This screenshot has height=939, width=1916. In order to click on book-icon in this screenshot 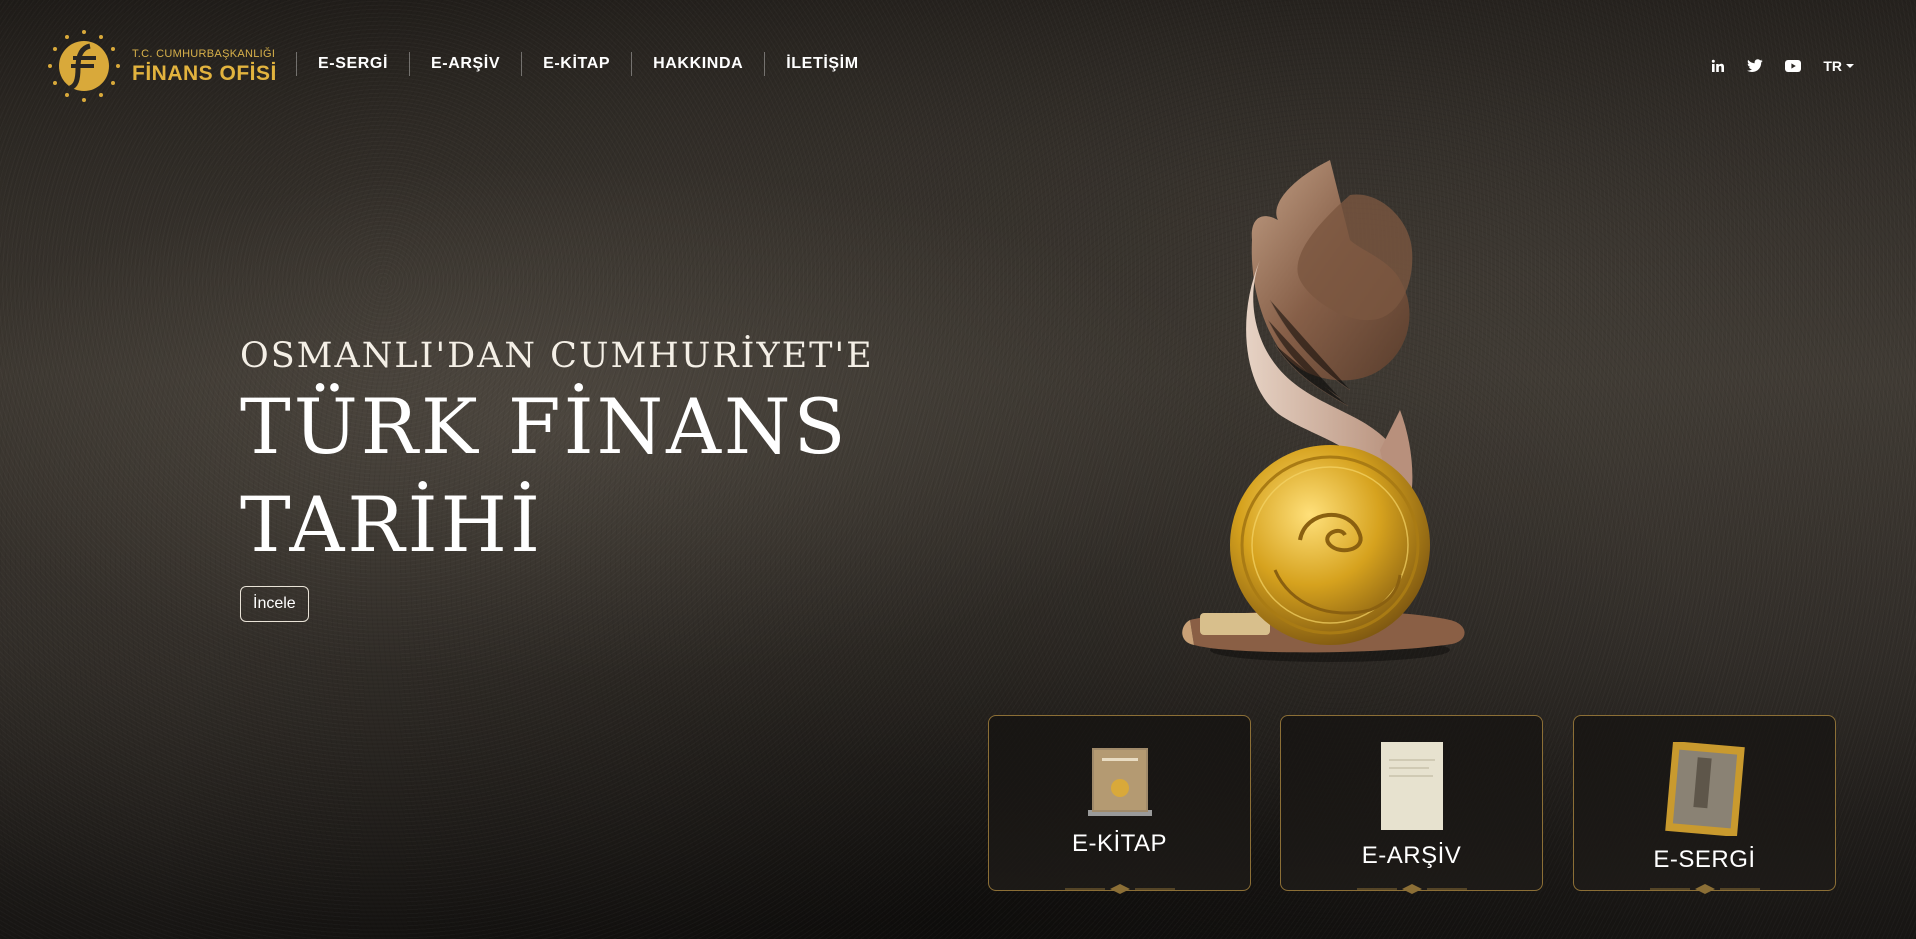, I will do `click(1119, 782)`.